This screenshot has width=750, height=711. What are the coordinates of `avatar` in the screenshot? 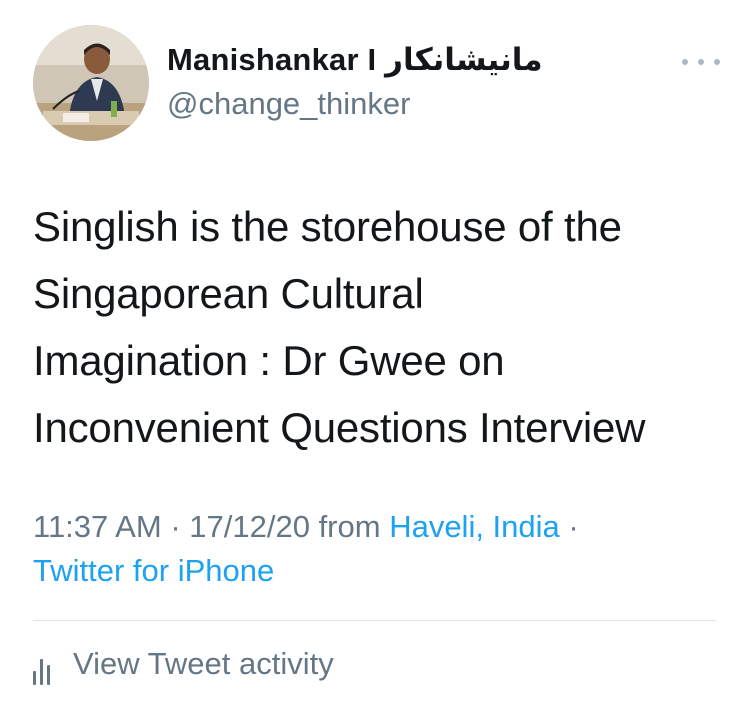 It's located at (91, 83).